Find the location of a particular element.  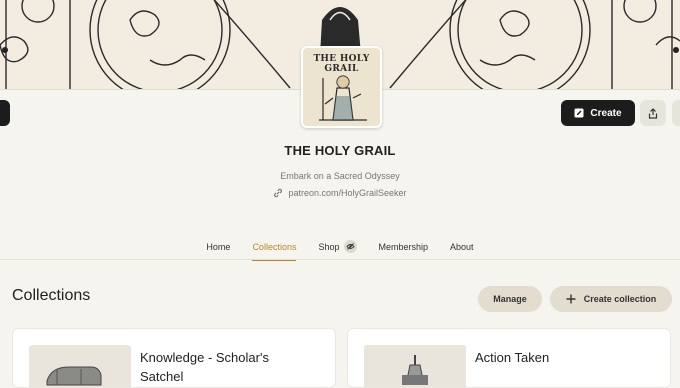

manage-button: Manage is located at coordinates (510, 299).